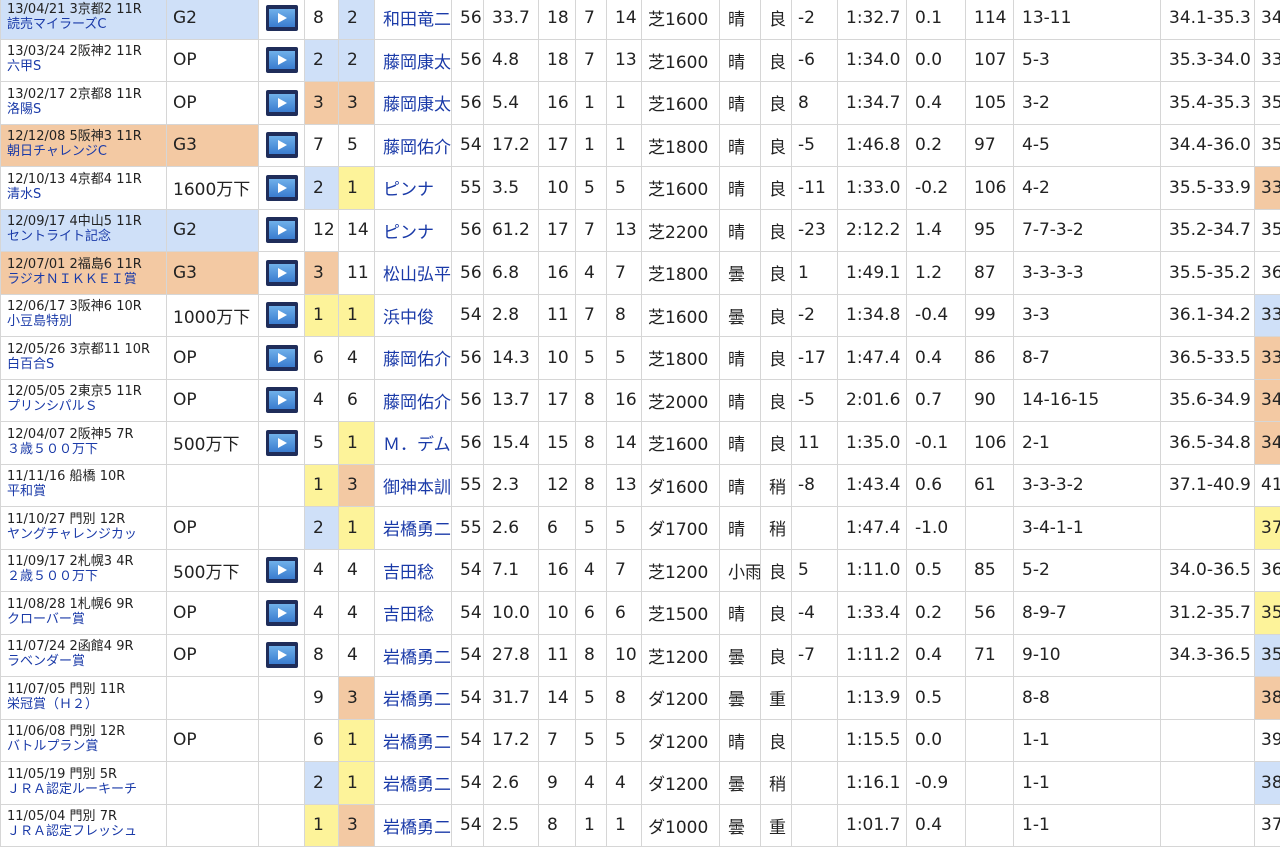 The width and height of the screenshot is (1280, 847). What do you see at coordinates (86, 705) in the screenshot?
I see `race-name-link: 栄冠賞（Ｈ２）` at bounding box center [86, 705].